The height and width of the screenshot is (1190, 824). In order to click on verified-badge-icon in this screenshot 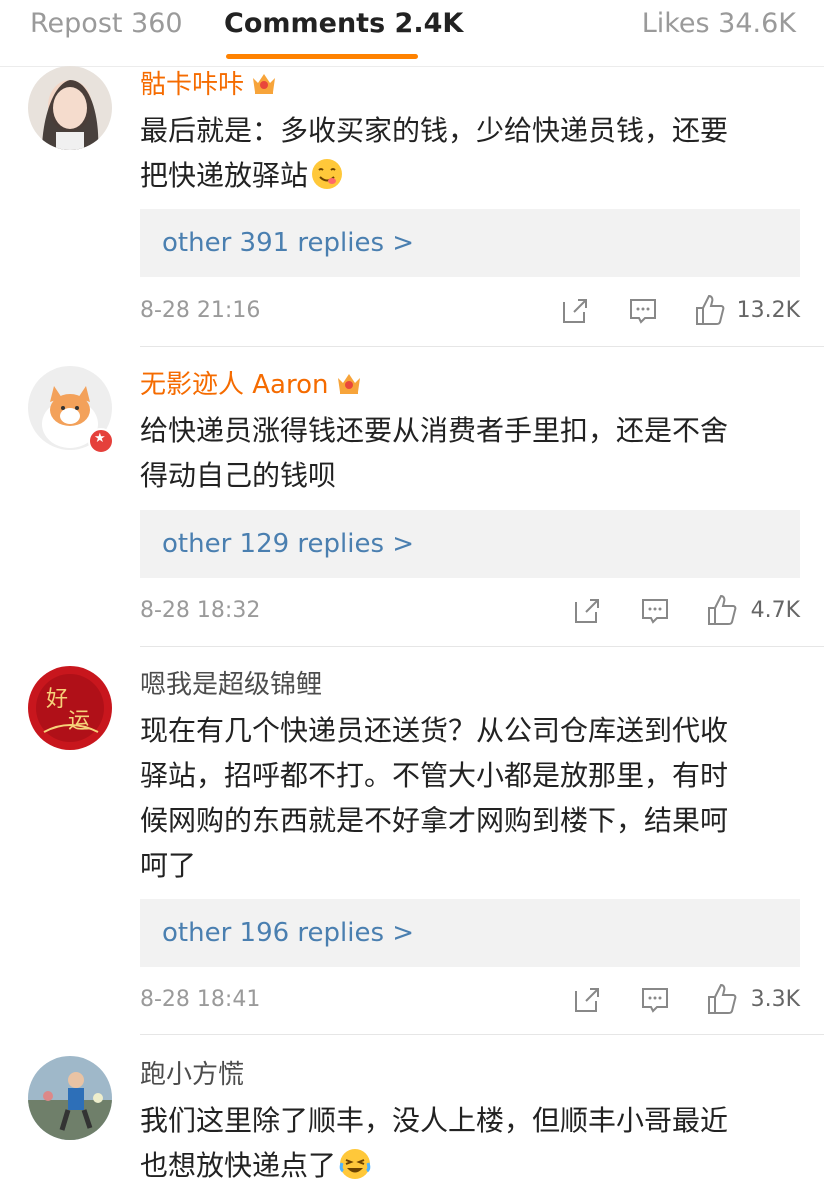, I will do `click(101, 441)`.